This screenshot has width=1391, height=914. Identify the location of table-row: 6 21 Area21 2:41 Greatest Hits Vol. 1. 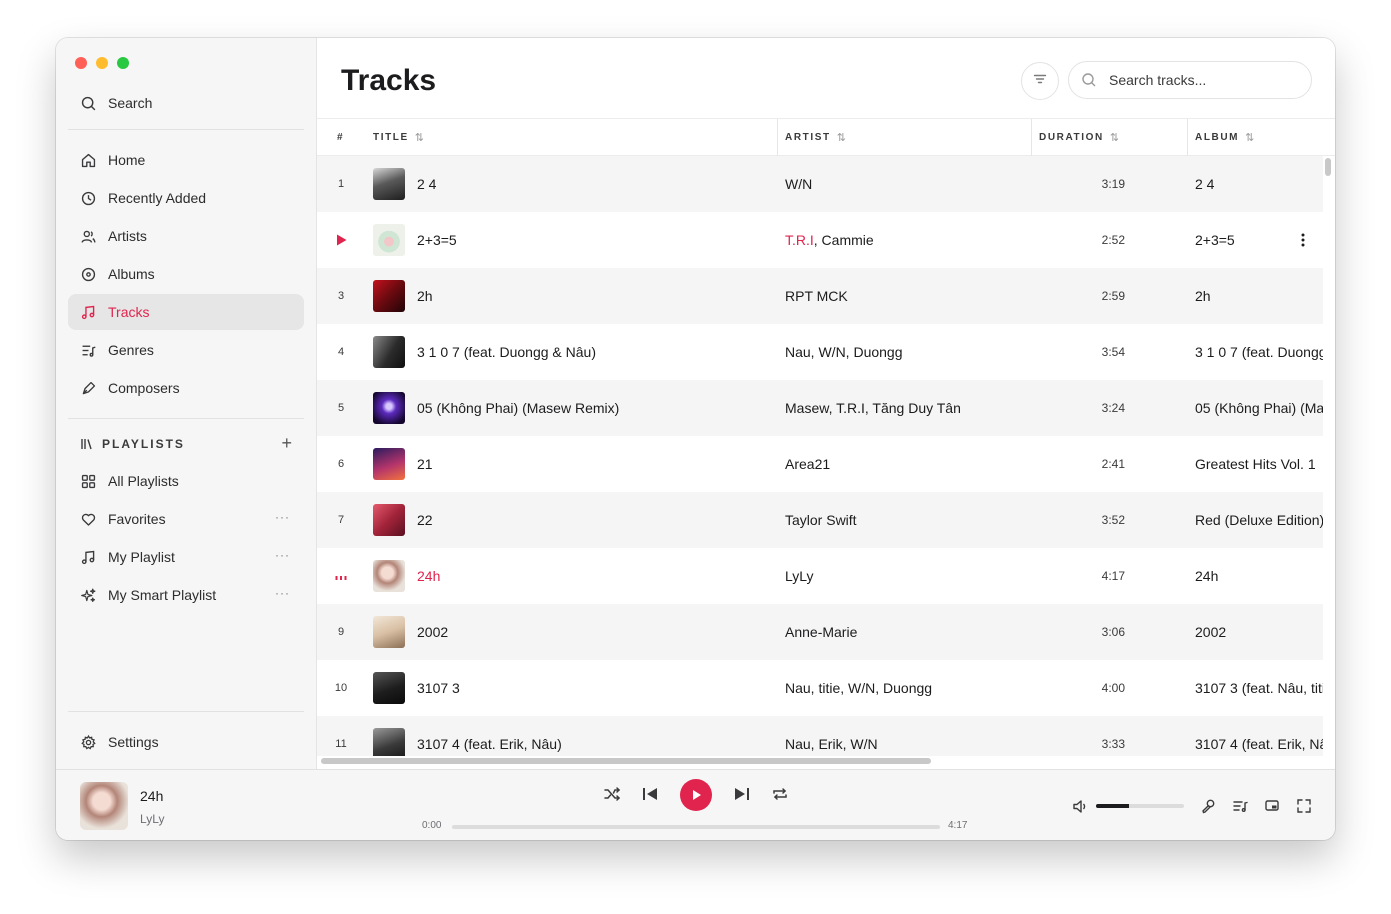
(820, 464).